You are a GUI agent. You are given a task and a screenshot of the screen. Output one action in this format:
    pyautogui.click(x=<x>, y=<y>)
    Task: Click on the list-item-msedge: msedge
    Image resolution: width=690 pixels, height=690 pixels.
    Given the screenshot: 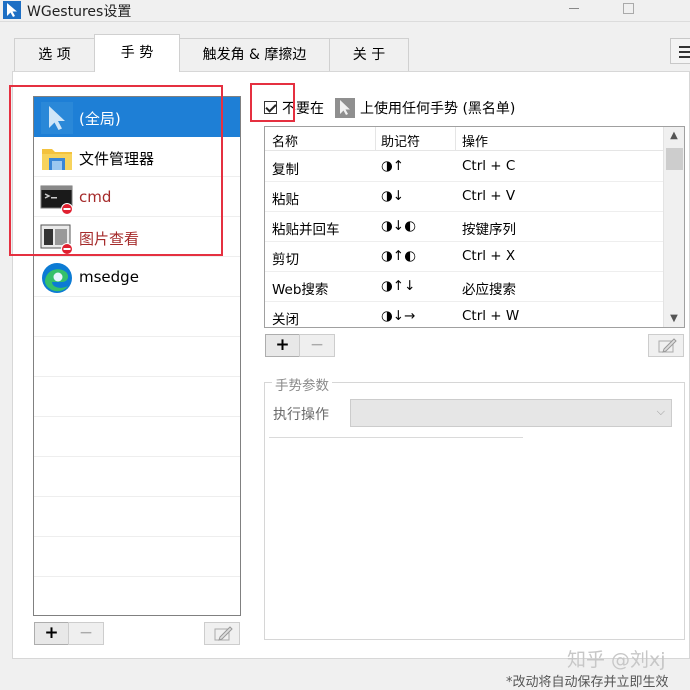 What is the action you would take?
    pyautogui.click(x=137, y=277)
    